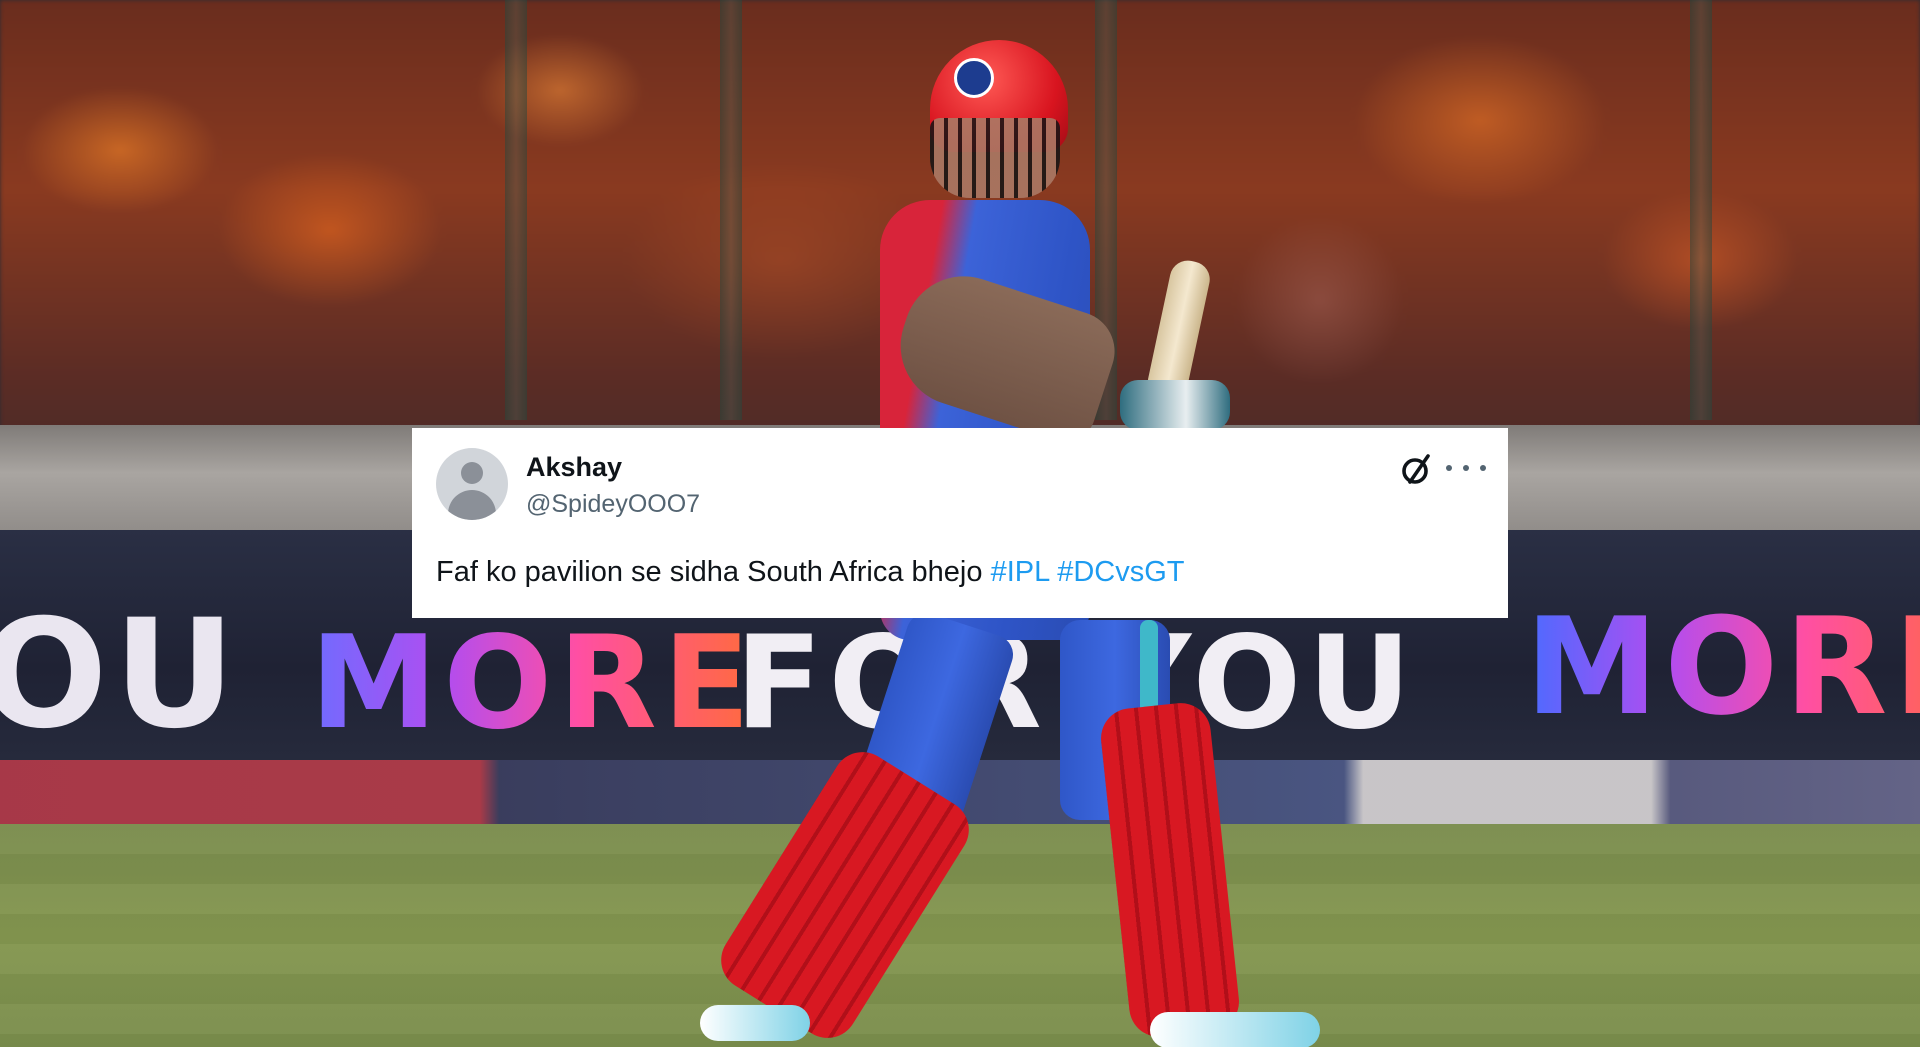 The width and height of the screenshot is (1920, 1047). I want to click on helmet-grille, so click(995, 158).